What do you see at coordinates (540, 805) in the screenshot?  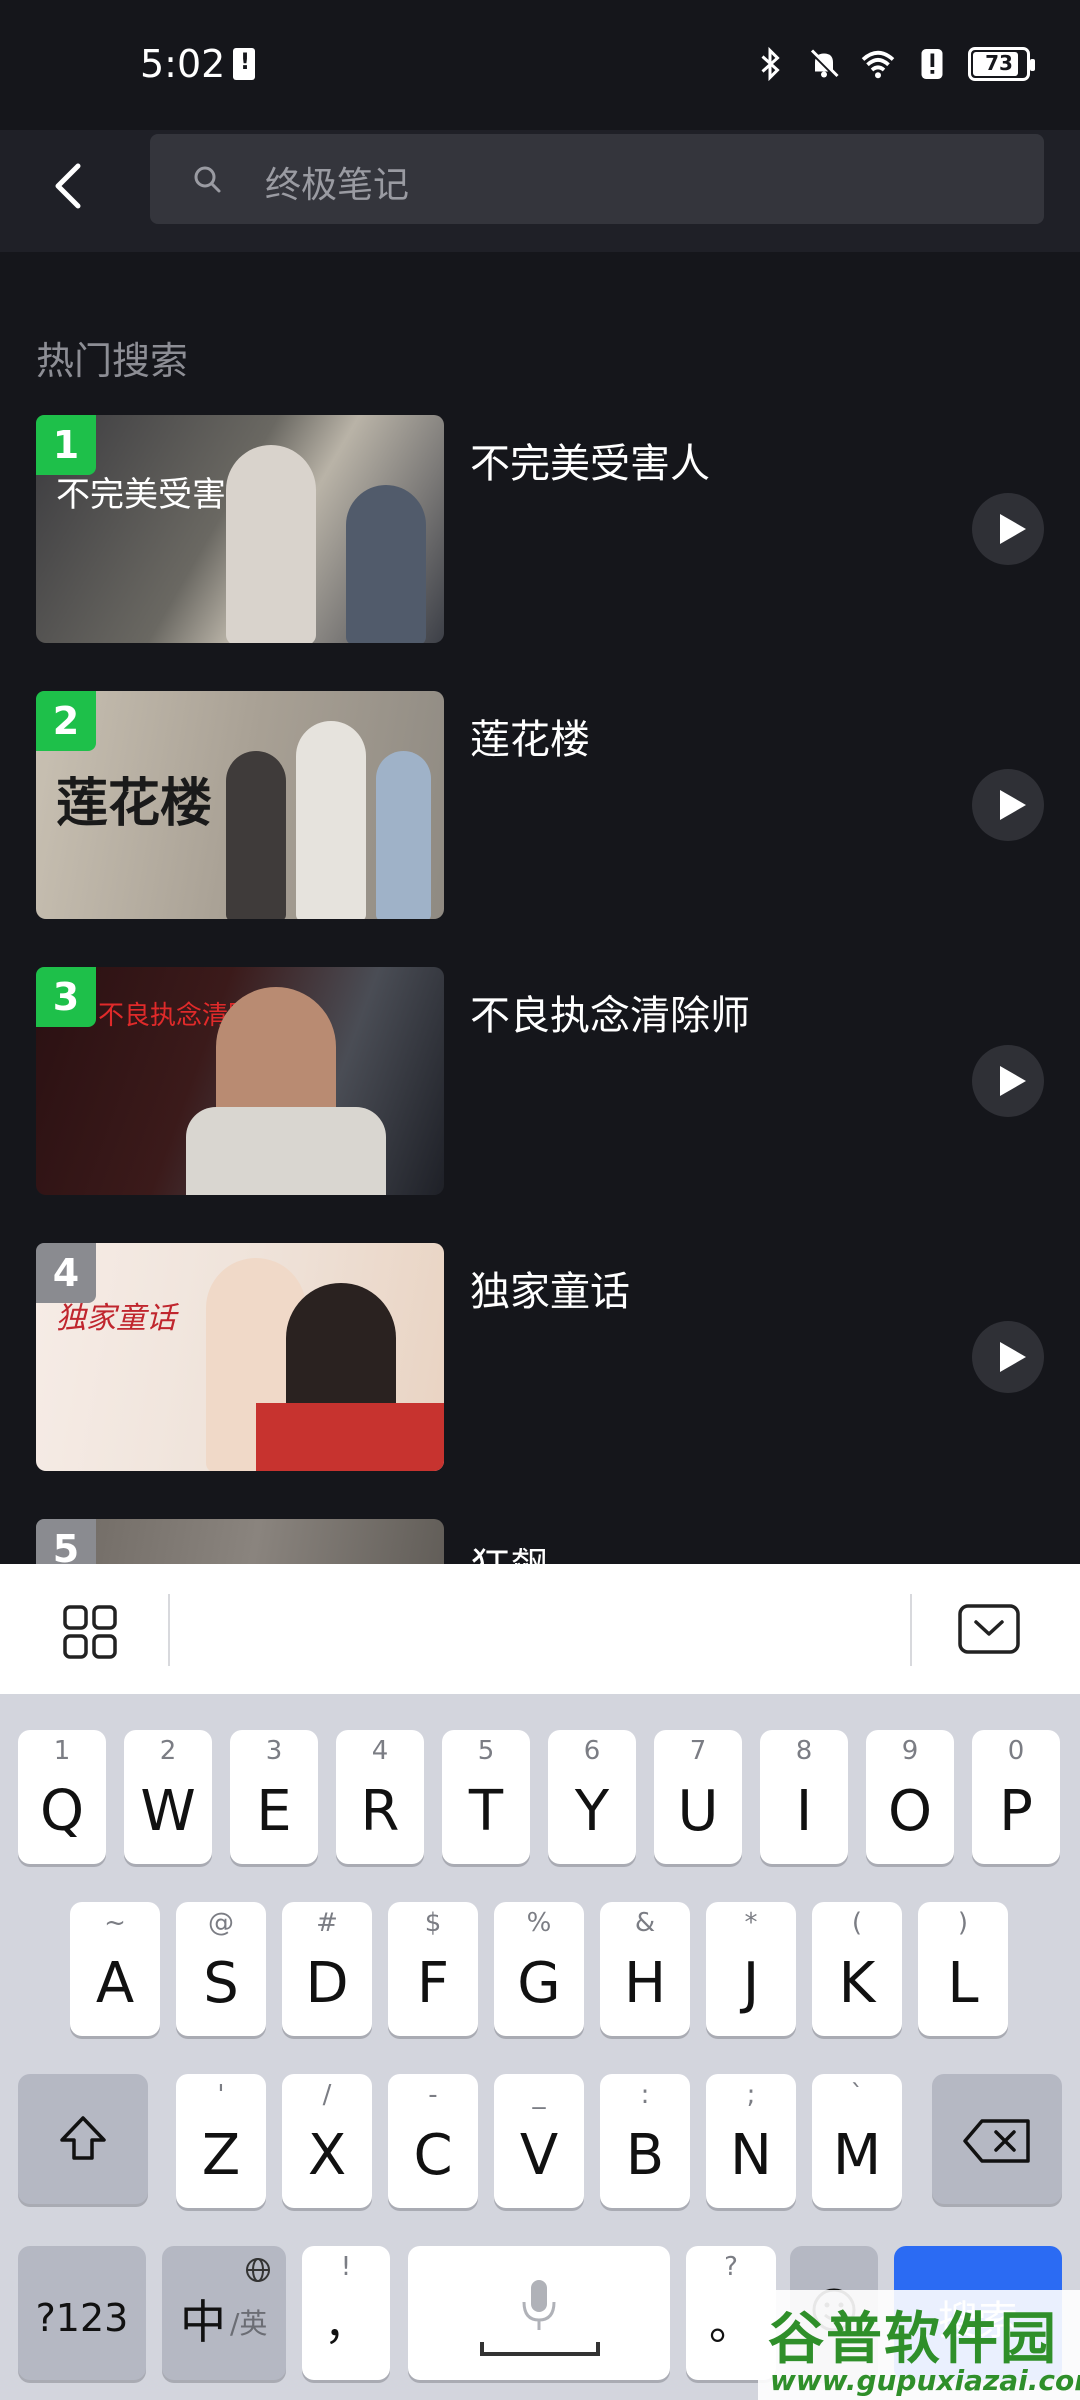 I see `list-item: 莲花楼 2 莲花楼` at bounding box center [540, 805].